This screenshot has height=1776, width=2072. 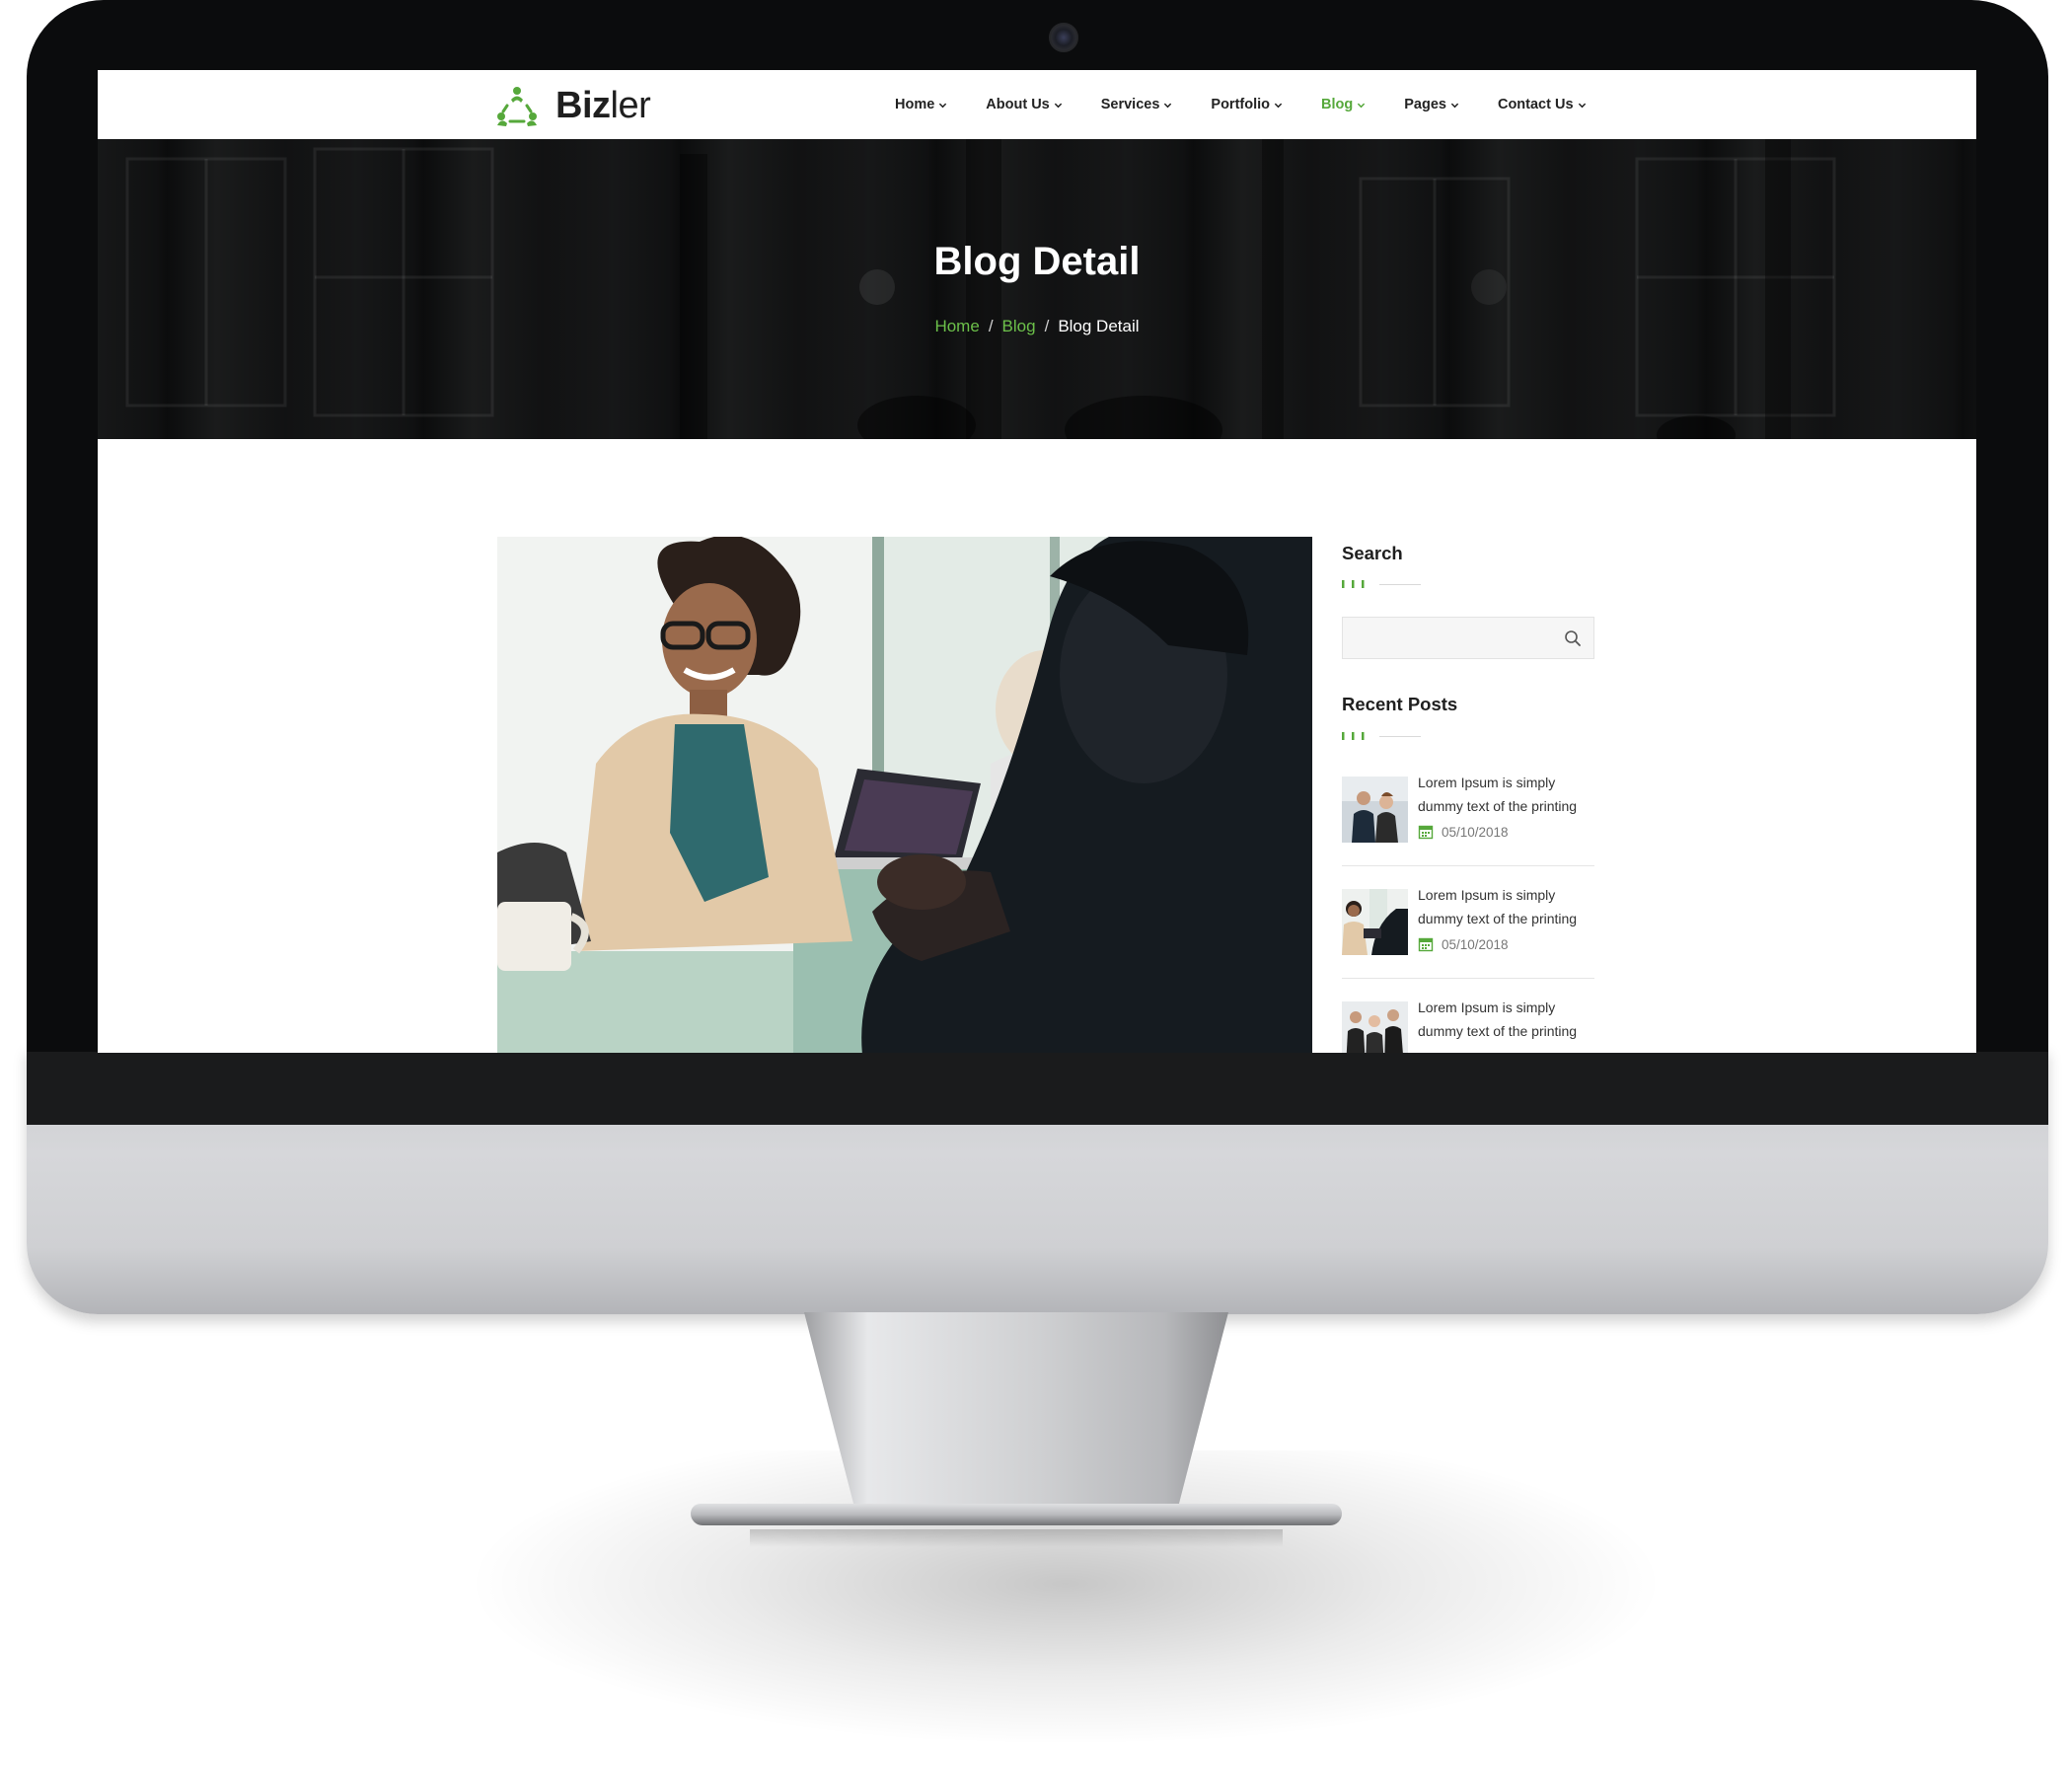 I want to click on breadcrumb-home-link: Home, so click(x=957, y=326).